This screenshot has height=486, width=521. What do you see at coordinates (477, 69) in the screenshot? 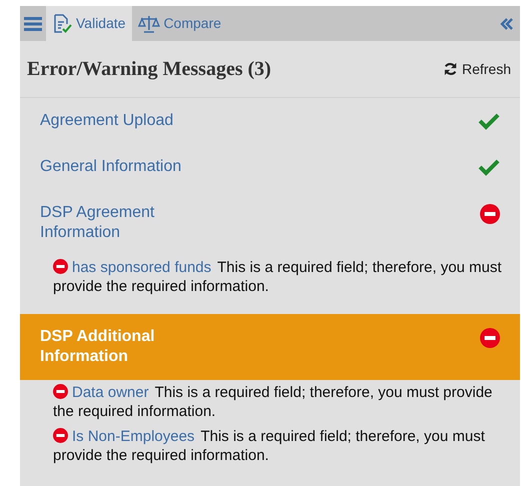
I see `refresh-button: Refresh` at bounding box center [477, 69].